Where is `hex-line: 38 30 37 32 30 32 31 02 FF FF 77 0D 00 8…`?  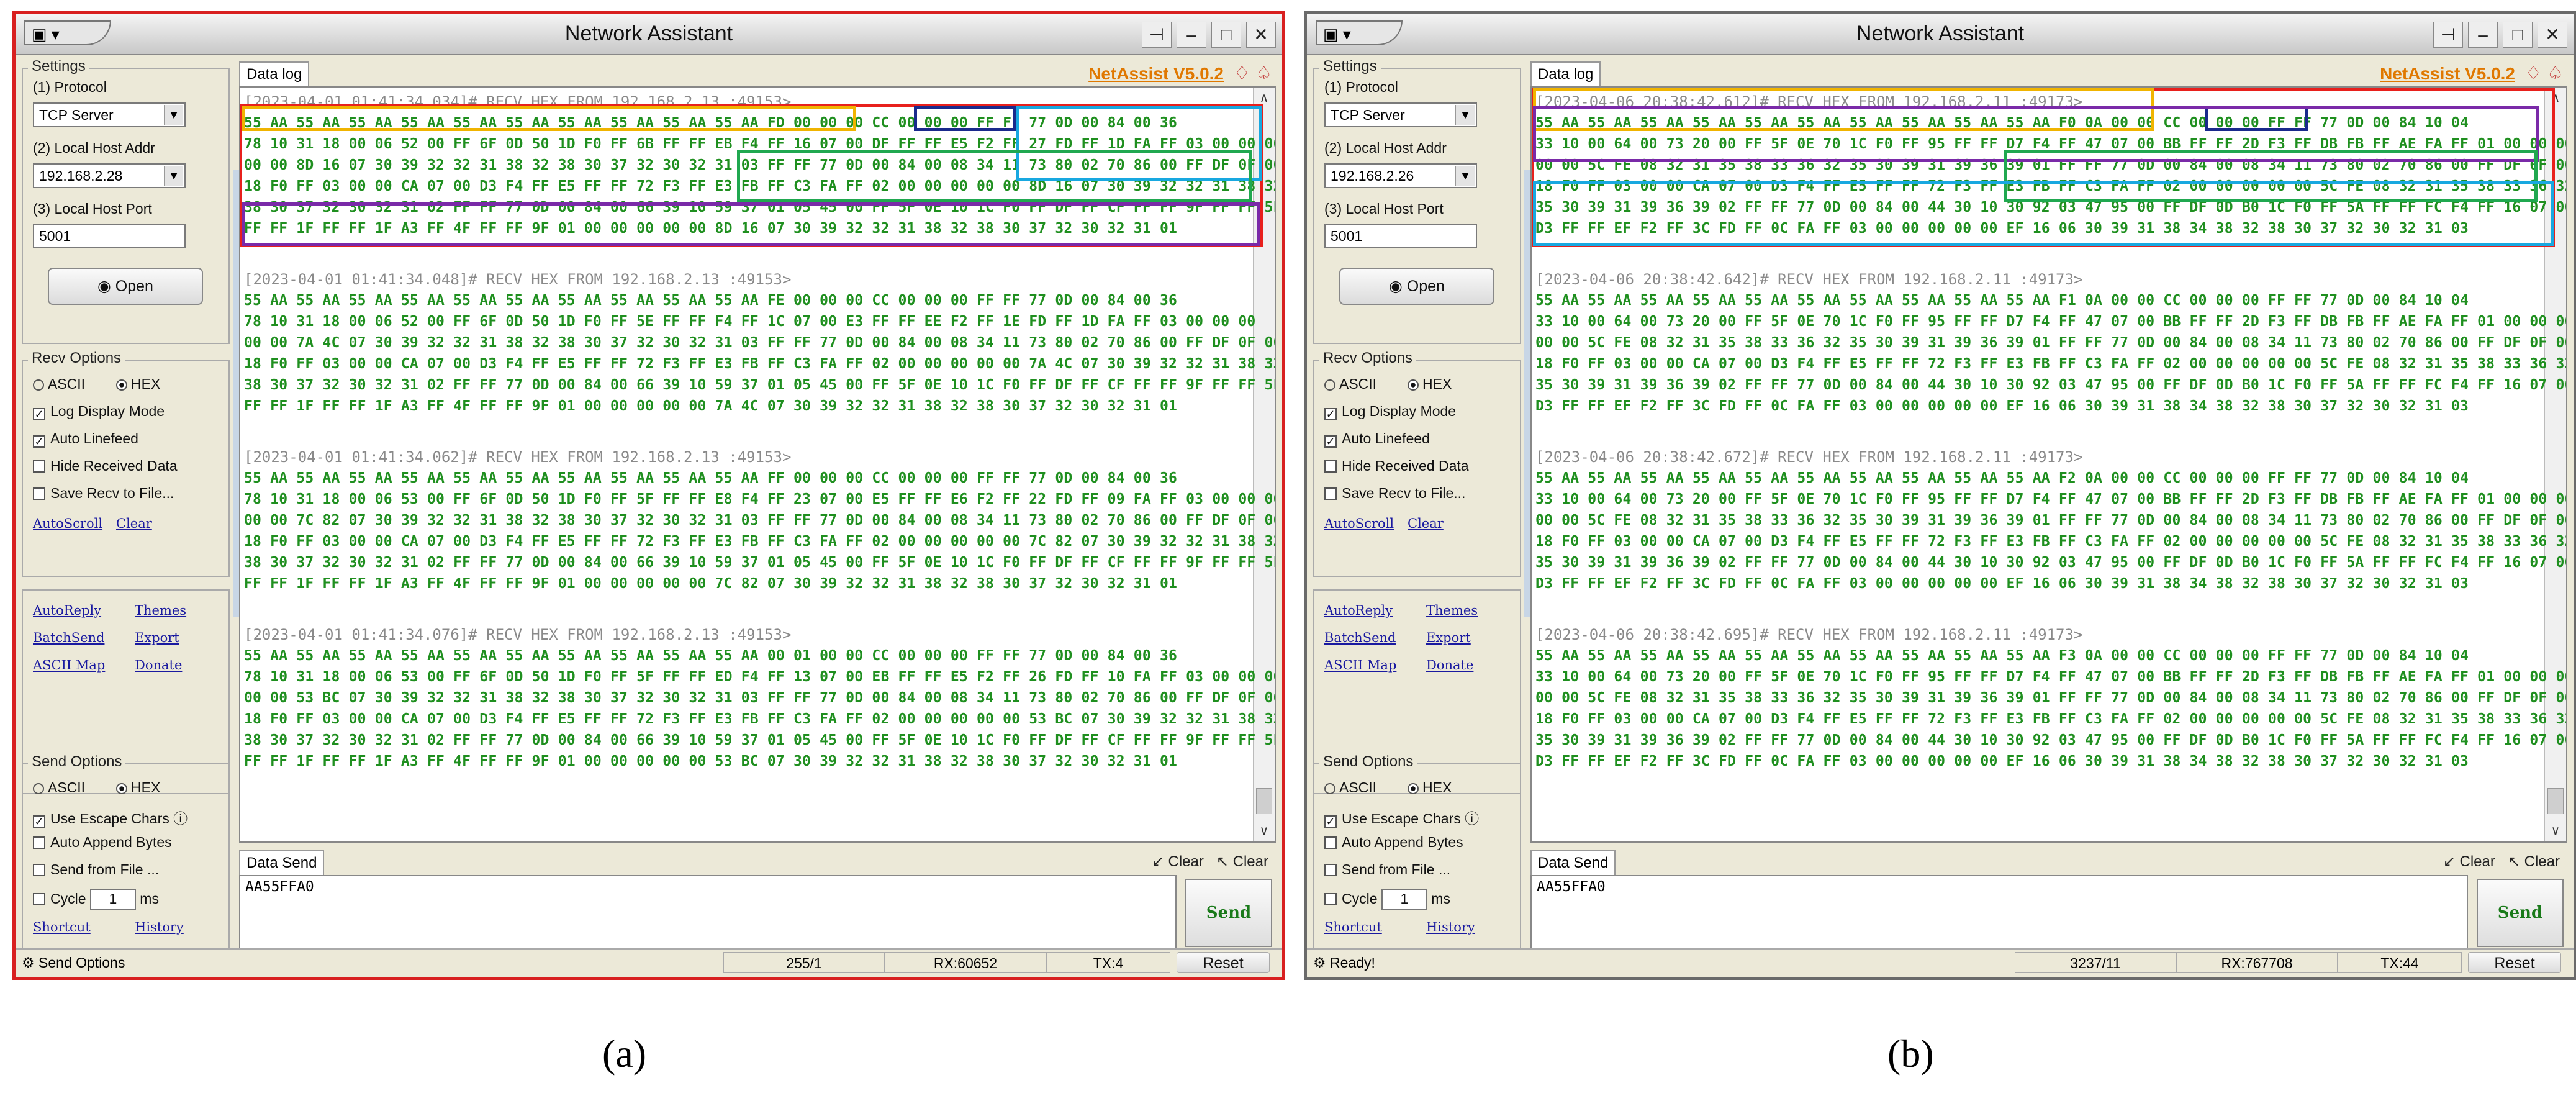
hex-line: 38 30 37 32 30 32 31 02 FF FF 77 0D 00 8… is located at coordinates (760, 385).